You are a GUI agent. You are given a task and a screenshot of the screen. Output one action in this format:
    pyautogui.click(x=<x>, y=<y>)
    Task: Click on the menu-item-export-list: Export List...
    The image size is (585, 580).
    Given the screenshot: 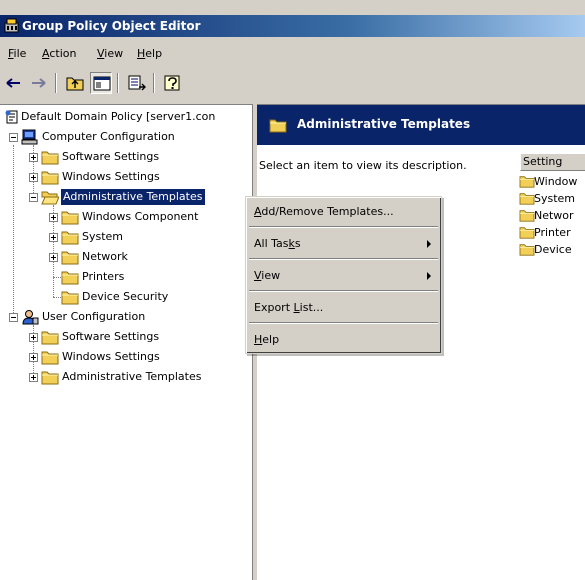 What is the action you would take?
    pyautogui.click(x=288, y=307)
    